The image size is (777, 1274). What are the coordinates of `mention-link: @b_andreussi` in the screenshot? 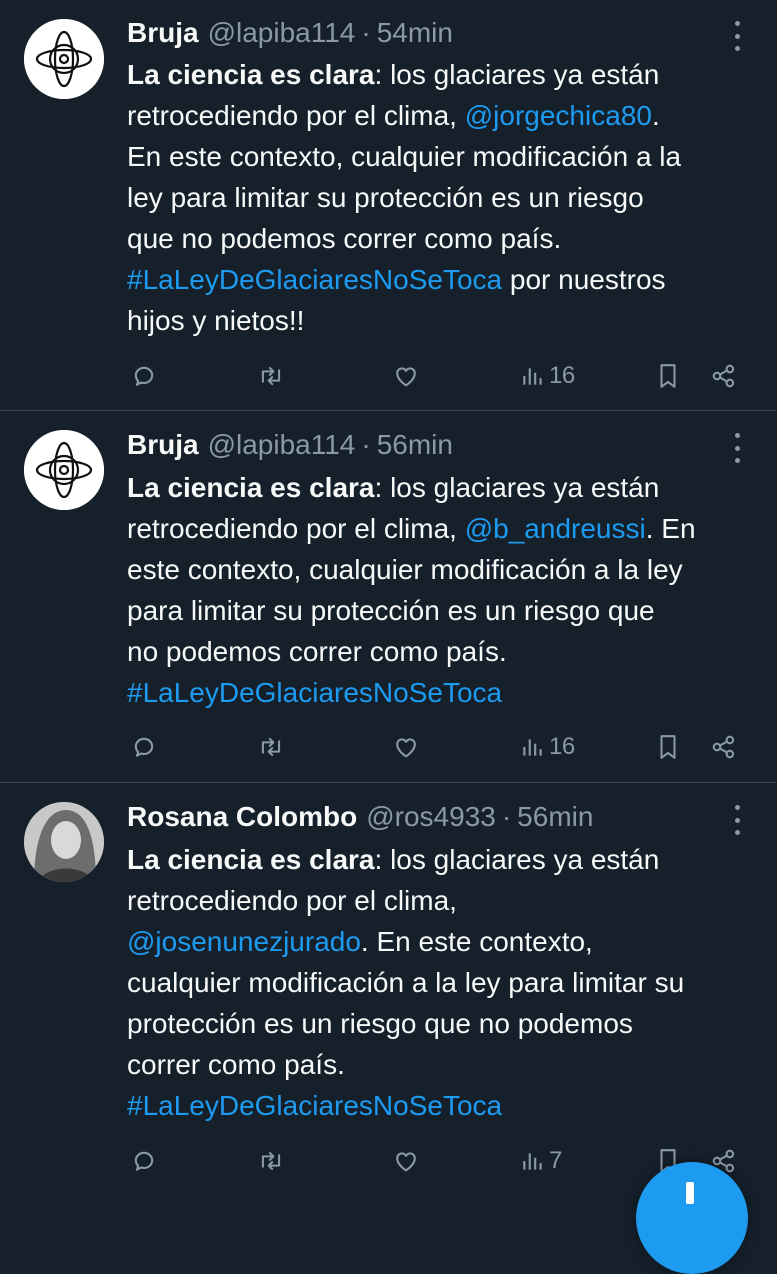 It's located at (555, 528).